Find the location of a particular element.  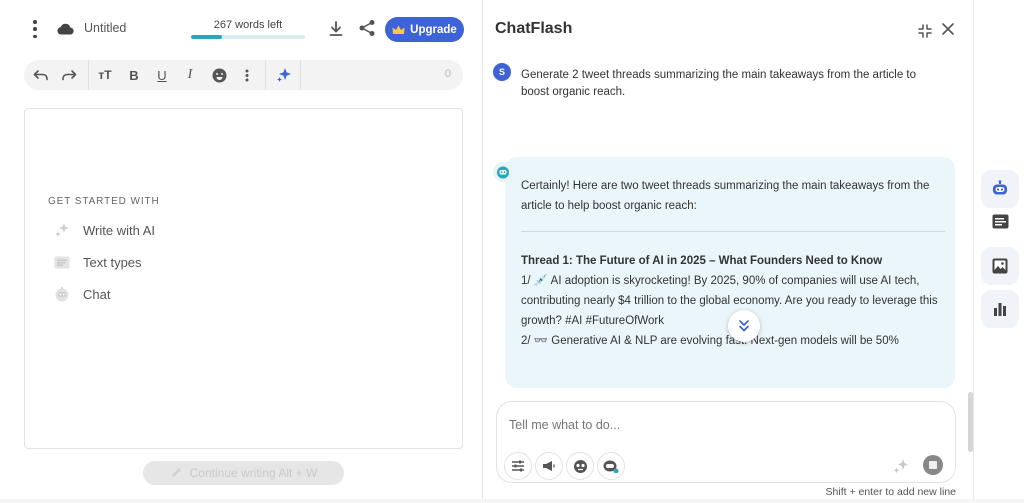

bold-icon: B is located at coordinates (134, 75).